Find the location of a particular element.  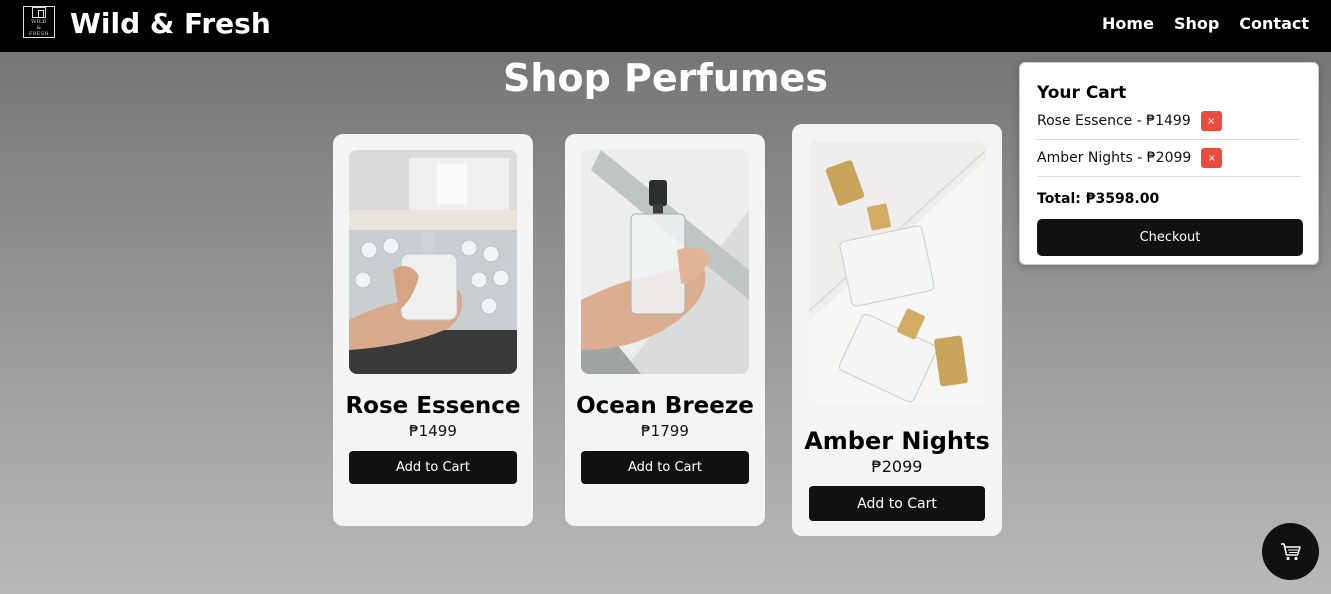

product-card: Amber Nights ₱2099 Add to Cart is located at coordinates (897, 330).